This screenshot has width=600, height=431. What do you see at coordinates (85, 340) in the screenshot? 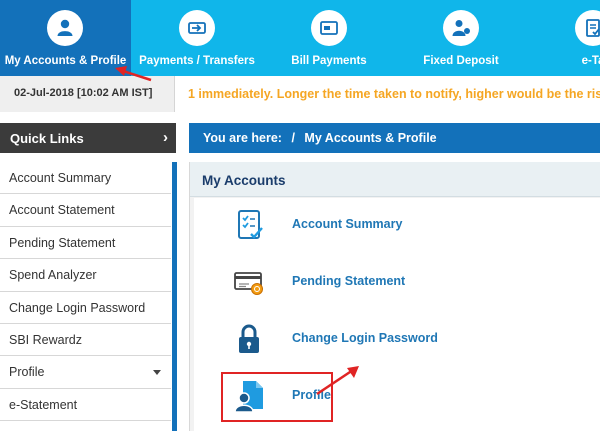
I see `sidebar-item-sbi-rewardz: SBI Rewardz` at bounding box center [85, 340].